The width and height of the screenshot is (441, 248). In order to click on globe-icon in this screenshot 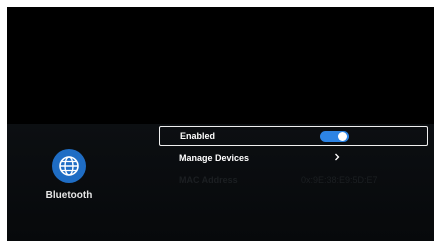, I will do `click(69, 166)`.